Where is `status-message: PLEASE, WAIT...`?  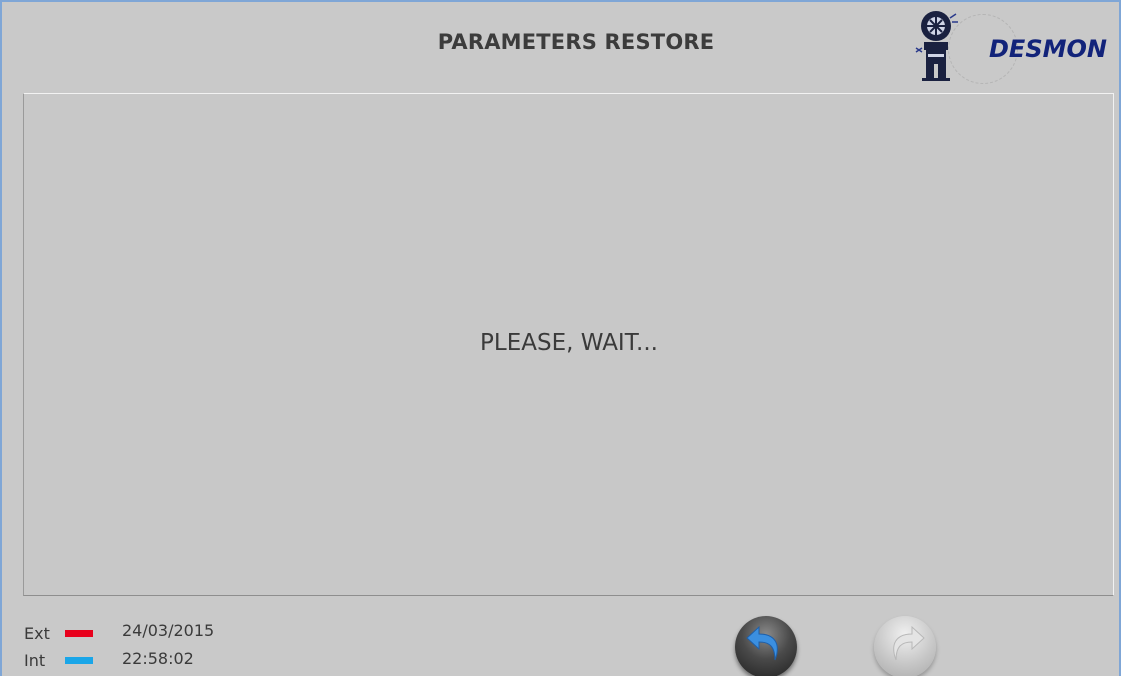 status-message: PLEASE, WAIT... is located at coordinates (569, 343).